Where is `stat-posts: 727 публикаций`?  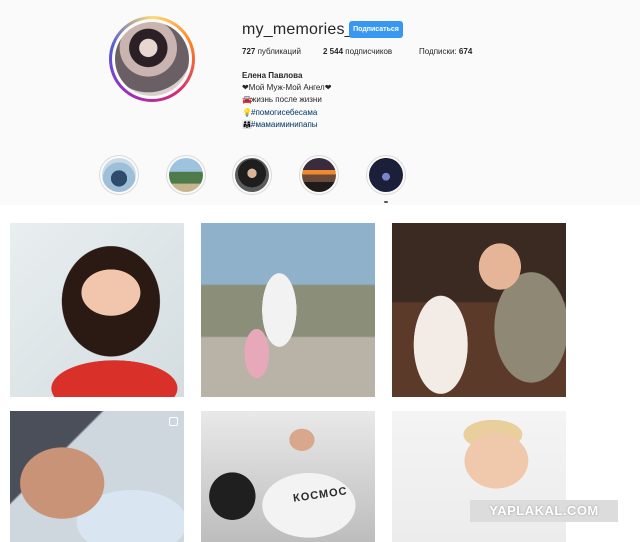
stat-posts: 727 публикаций is located at coordinates (271, 51).